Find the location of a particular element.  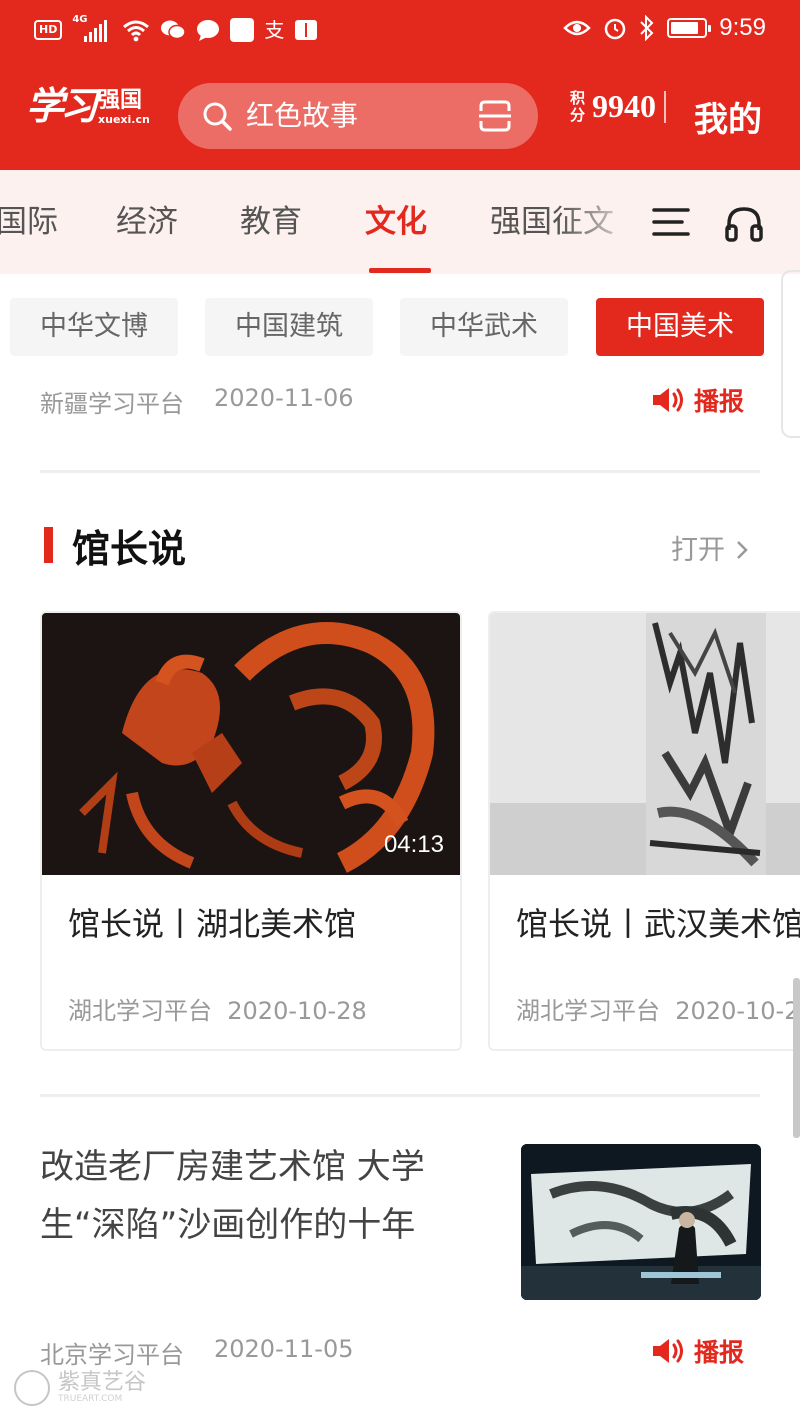

card-meta: 湖北学习平台 2020-10-28 is located at coordinates (217, 1008).